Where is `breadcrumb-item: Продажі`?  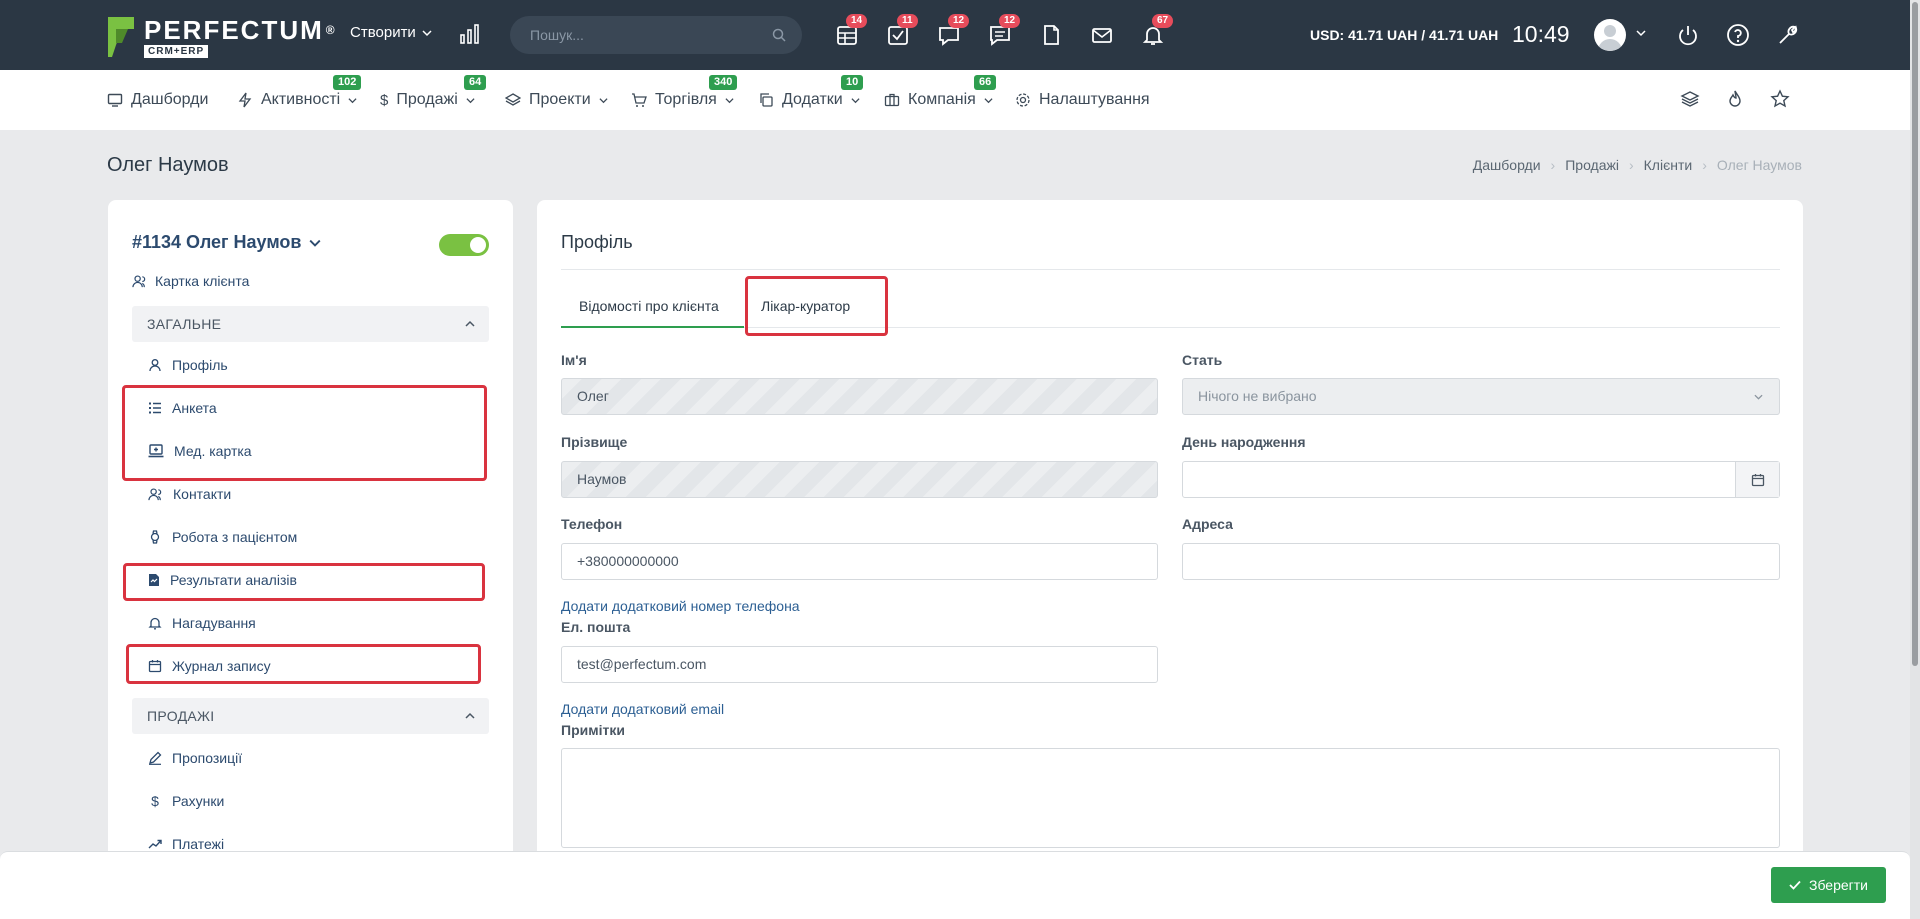
breadcrumb-item: Продажі is located at coordinates (1592, 165).